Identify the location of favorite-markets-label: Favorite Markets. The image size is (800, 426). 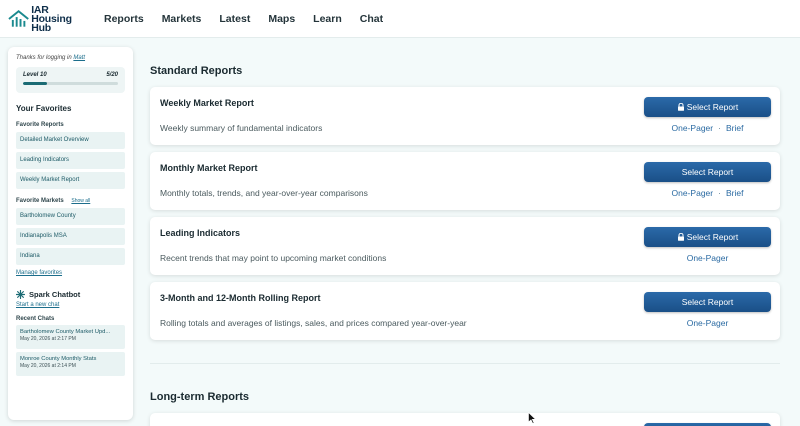
(40, 201).